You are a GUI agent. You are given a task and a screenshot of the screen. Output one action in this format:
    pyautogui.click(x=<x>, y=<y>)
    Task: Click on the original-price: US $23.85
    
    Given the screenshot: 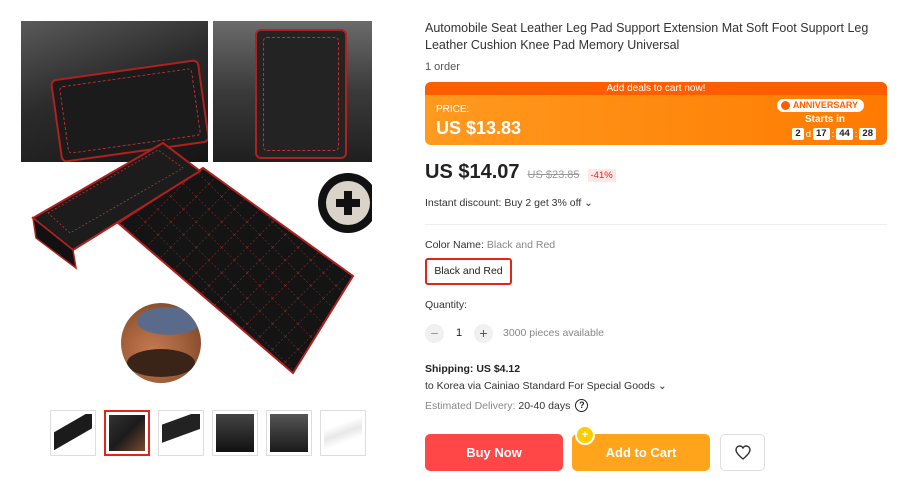 What is the action you would take?
    pyautogui.click(x=553, y=175)
    